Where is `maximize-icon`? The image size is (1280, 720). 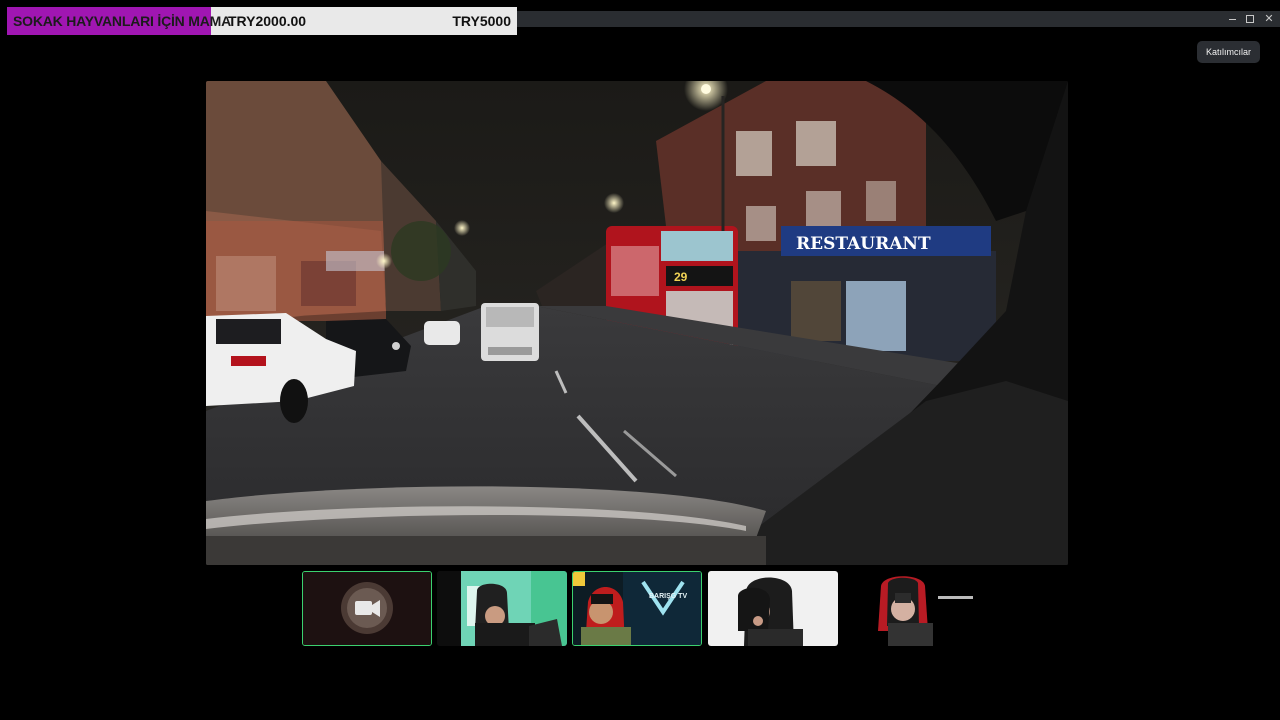
maximize-icon is located at coordinates (1250, 19).